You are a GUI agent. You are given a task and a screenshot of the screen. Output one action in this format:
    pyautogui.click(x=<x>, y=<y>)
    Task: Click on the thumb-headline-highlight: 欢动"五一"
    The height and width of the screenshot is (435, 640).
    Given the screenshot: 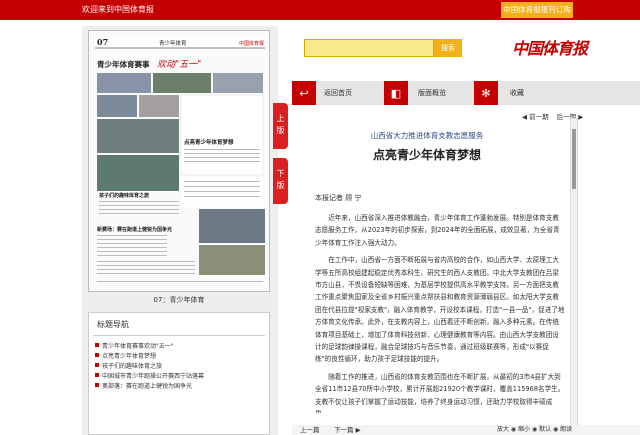 What is the action you would take?
    pyautogui.click(x=179, y=64)
    